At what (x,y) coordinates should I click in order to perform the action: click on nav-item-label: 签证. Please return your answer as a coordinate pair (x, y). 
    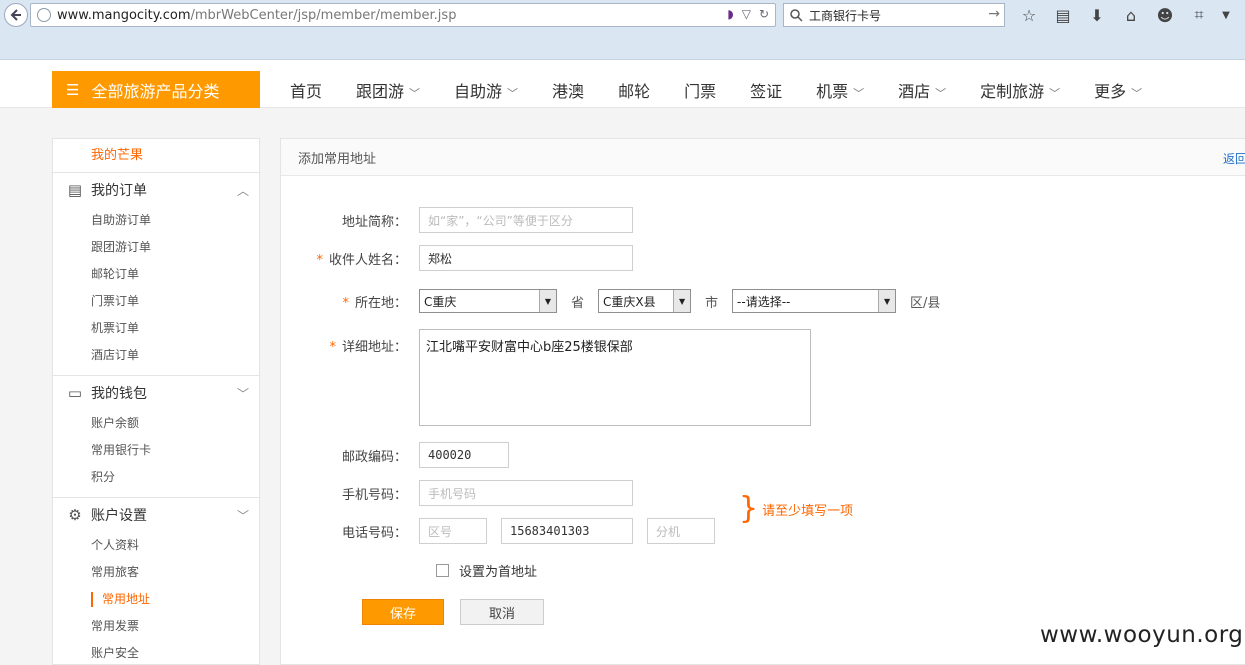
    Looking at the image, I should click on (766, 91).